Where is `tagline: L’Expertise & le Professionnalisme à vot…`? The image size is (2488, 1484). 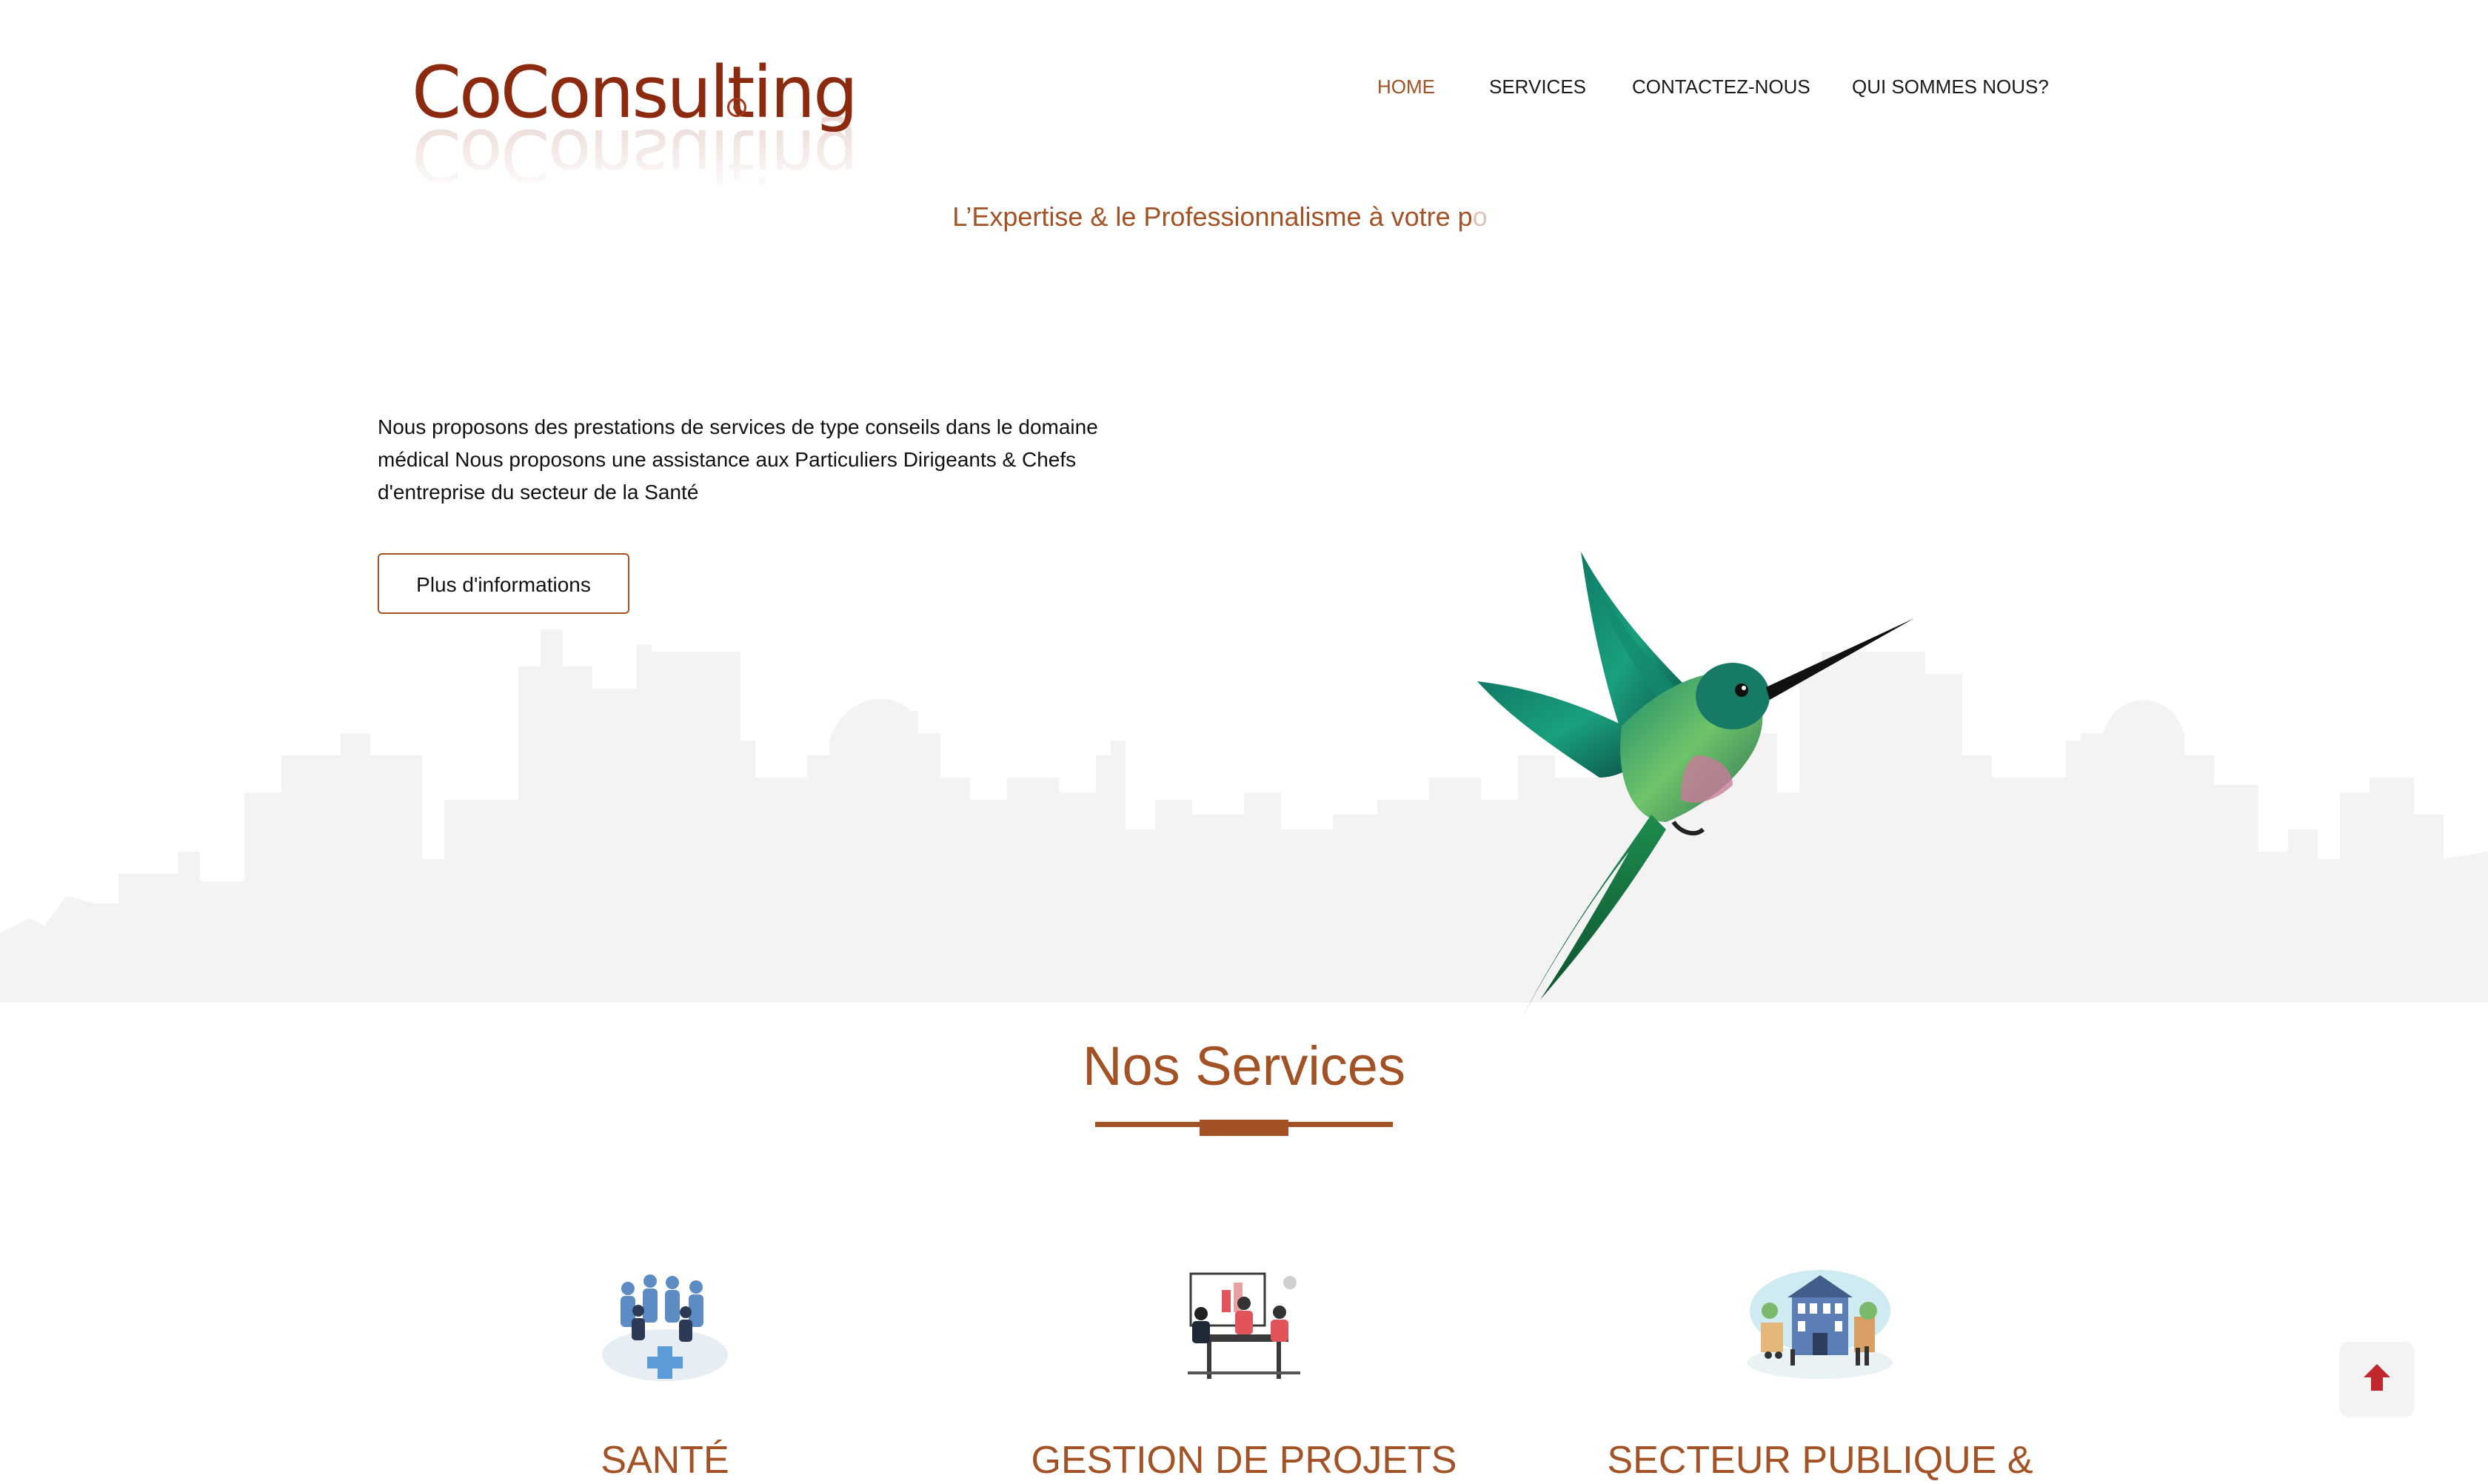 tagline: L’Expertise & le Professionnalisme à vot… is located at coordinates (1220, 217).